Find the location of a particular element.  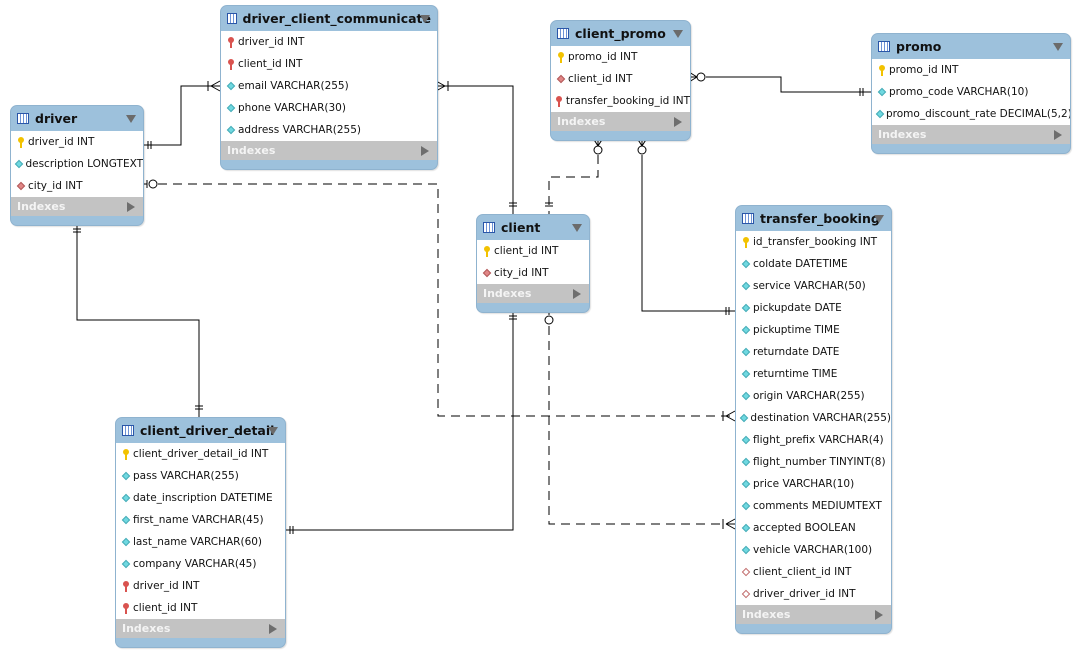

table-header: client is located at coordinates (533, 227).